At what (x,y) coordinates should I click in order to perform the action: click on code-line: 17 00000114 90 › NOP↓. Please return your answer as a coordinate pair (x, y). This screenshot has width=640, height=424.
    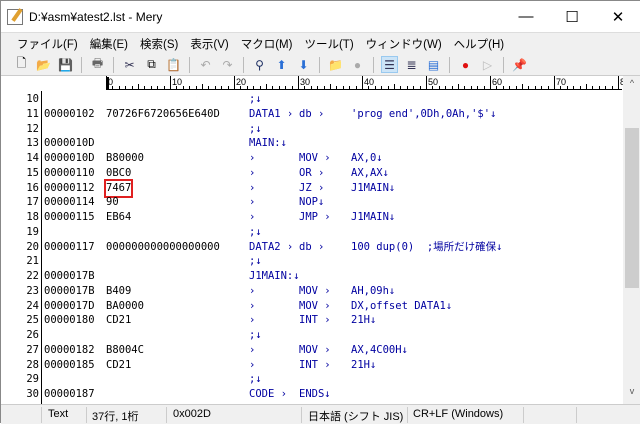
    Looking at the image, I should click on (312, 202).